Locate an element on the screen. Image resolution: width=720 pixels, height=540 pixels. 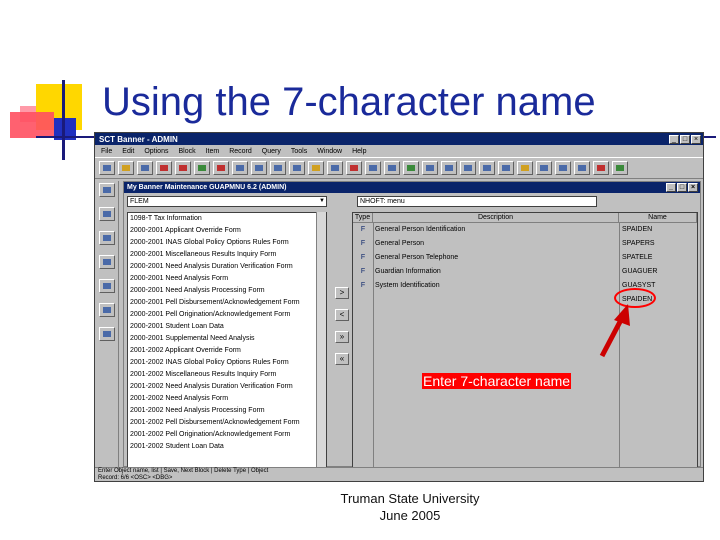
remove-arrow-button: < is located at coordinates (342, 315).